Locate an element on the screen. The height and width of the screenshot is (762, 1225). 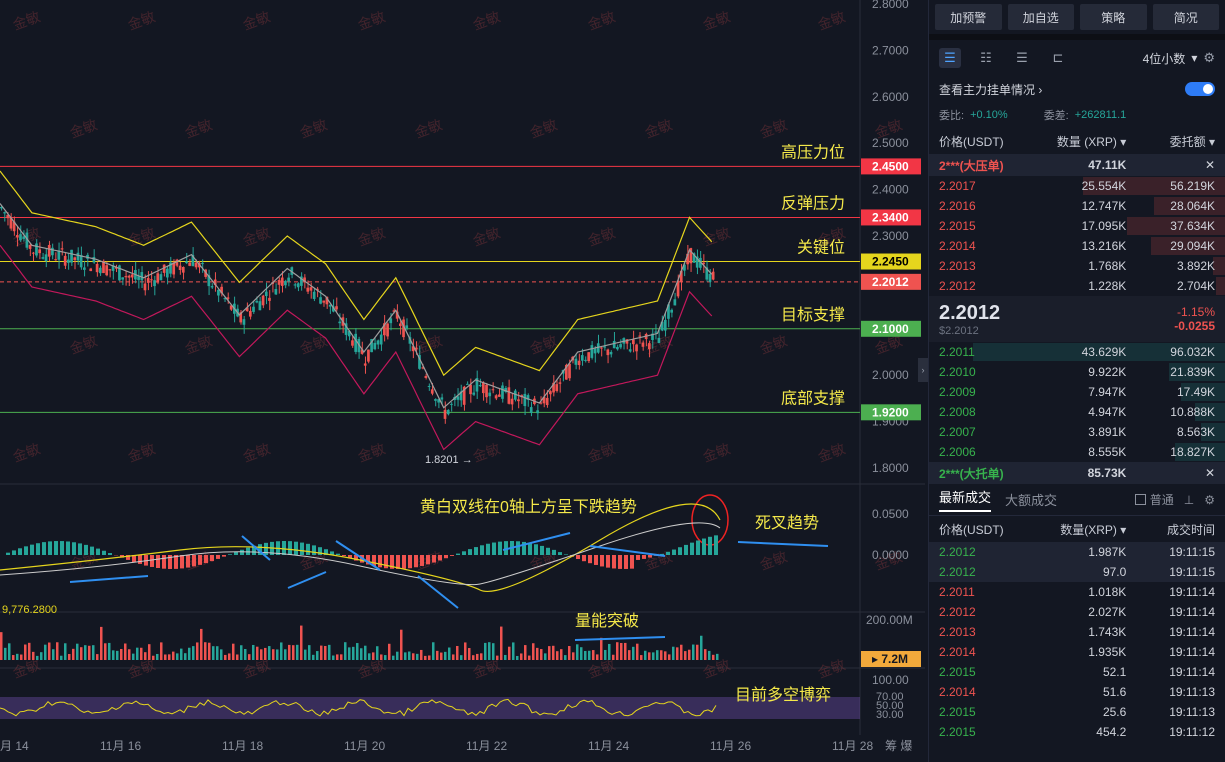
bid-row: 2.2006 8.555K 18.827K is located at coordinates (1077, 452).